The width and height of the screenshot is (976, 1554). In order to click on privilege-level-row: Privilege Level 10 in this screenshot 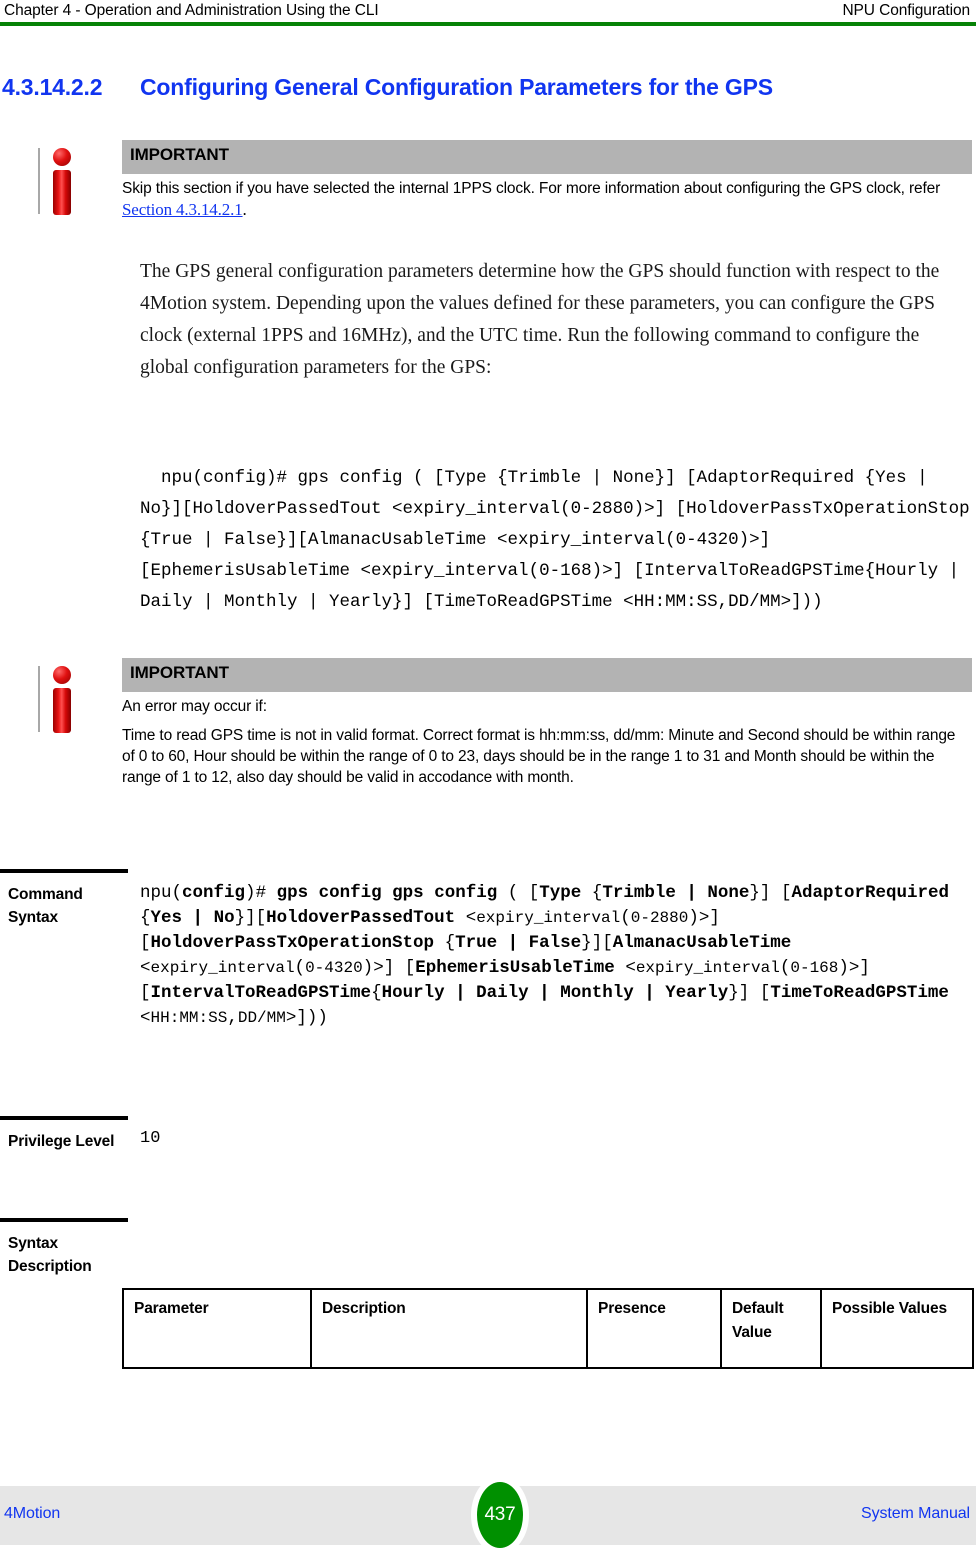, I will do `click(488, 1166)`.